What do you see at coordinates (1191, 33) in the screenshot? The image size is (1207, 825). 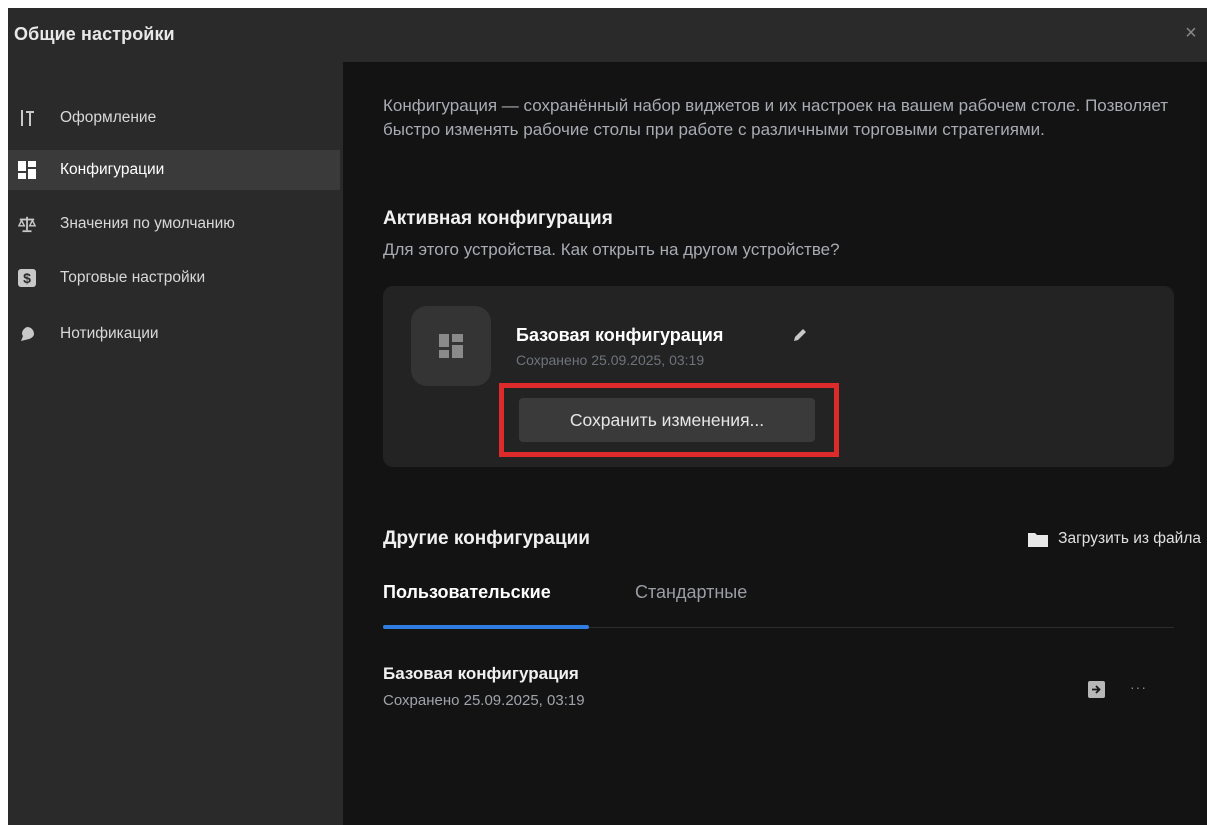 I see `close-icon: ×` at bounding box center [1191, 33].